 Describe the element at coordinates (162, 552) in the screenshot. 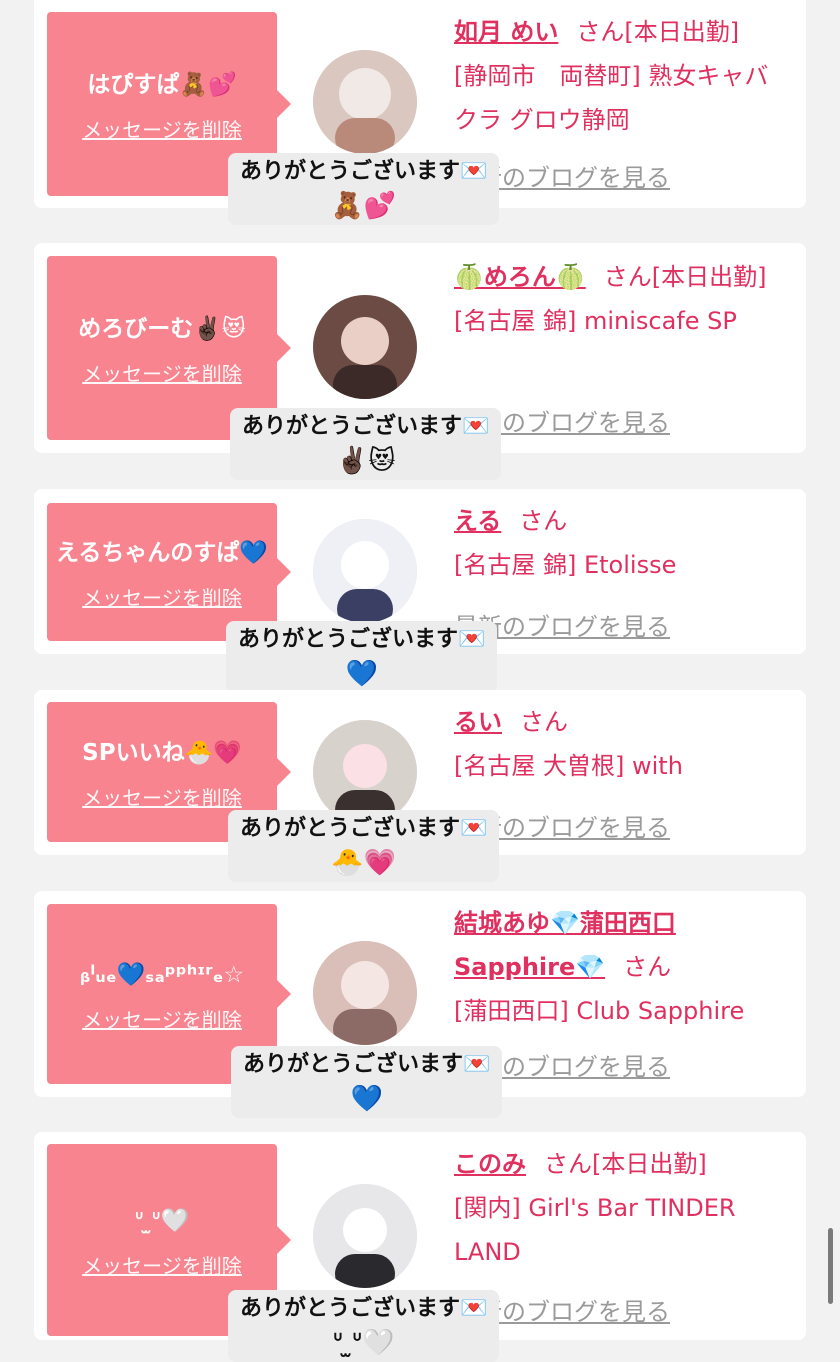

I see `sender-name: えるちゃんのすぱ💙` at that location.